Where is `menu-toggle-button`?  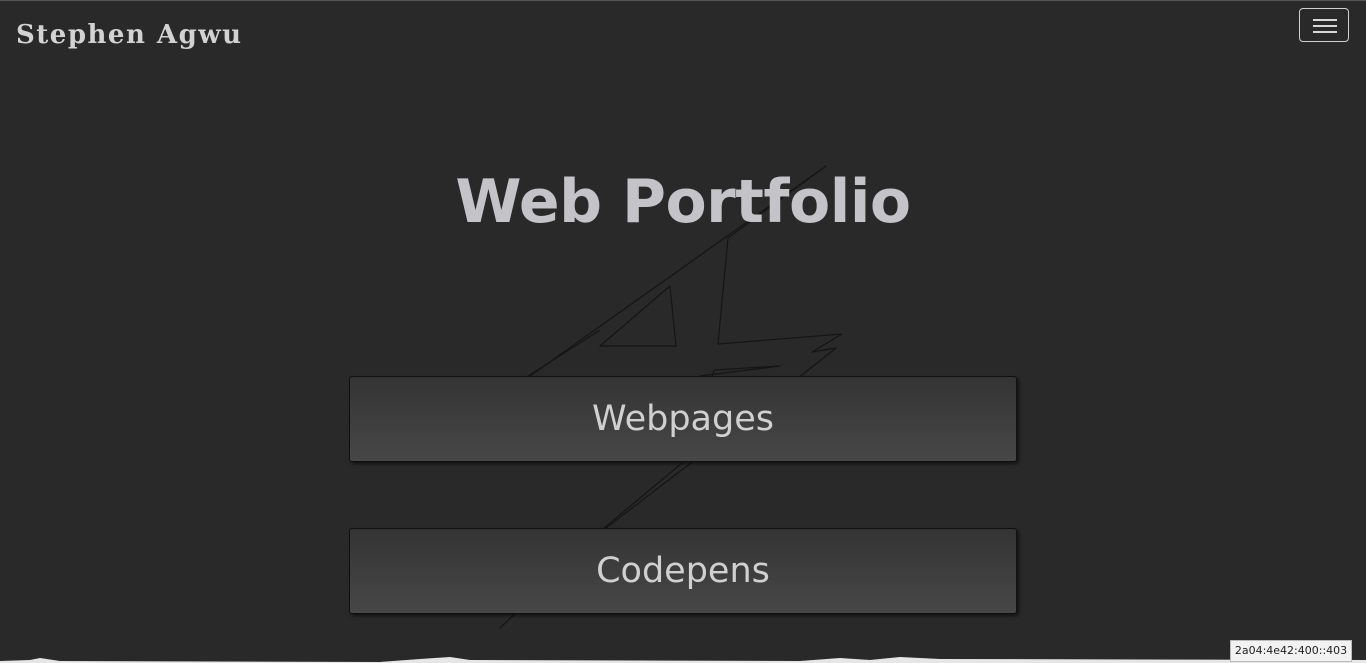 menu-toggle-button is located at coordinates (1324, 25).